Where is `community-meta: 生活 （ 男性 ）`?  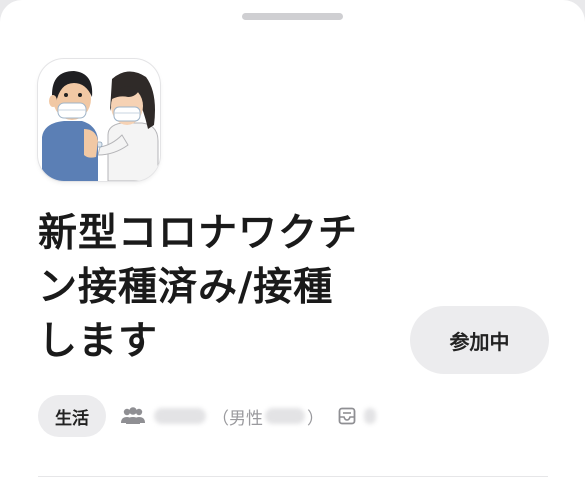
community-meta: 生活 （ 男性 ） is located at coordinates (207, 416).